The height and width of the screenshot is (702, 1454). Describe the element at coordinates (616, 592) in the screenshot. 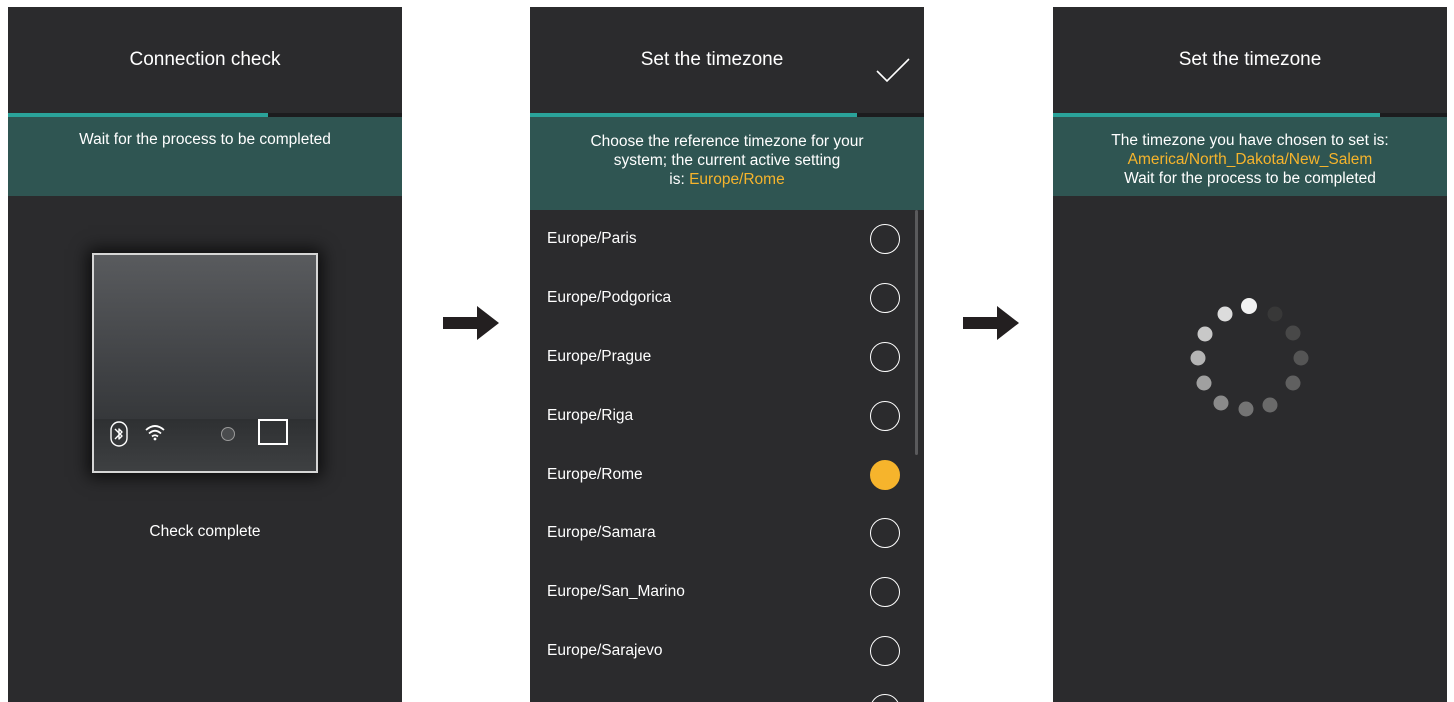

I see `timezone-label: Europe/San_Marino` at that location.